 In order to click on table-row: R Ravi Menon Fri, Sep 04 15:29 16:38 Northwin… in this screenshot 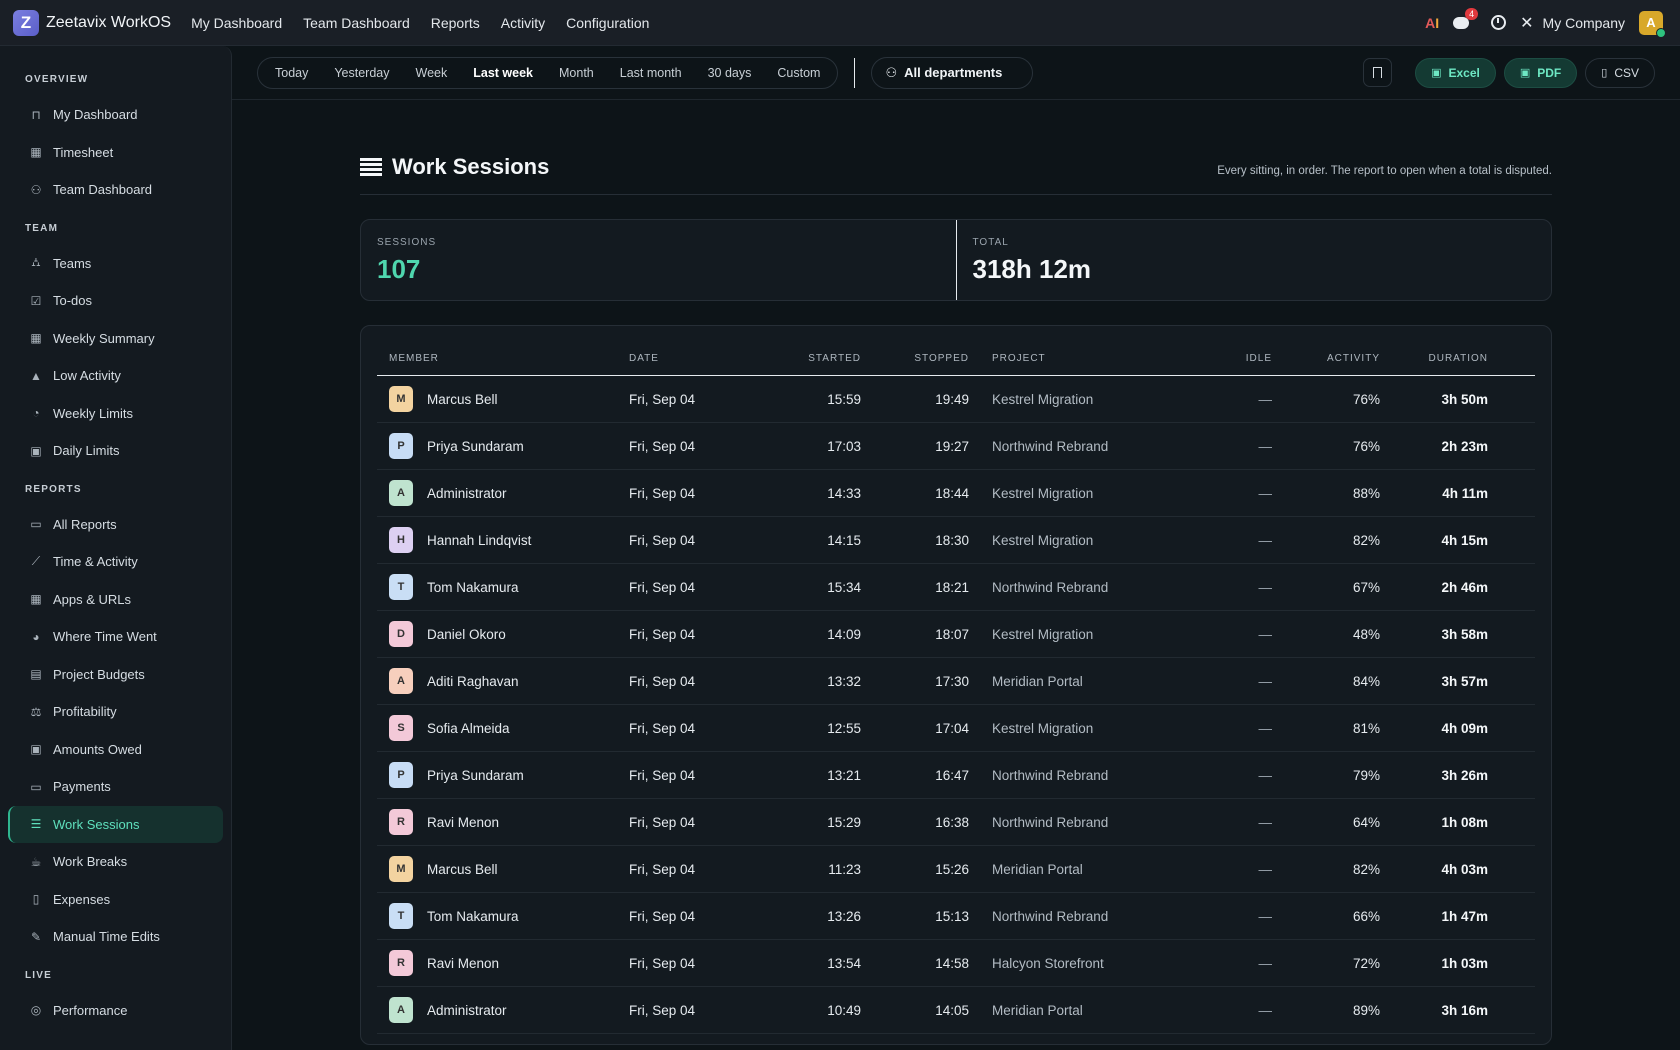, I will do `click(956, 822)`.